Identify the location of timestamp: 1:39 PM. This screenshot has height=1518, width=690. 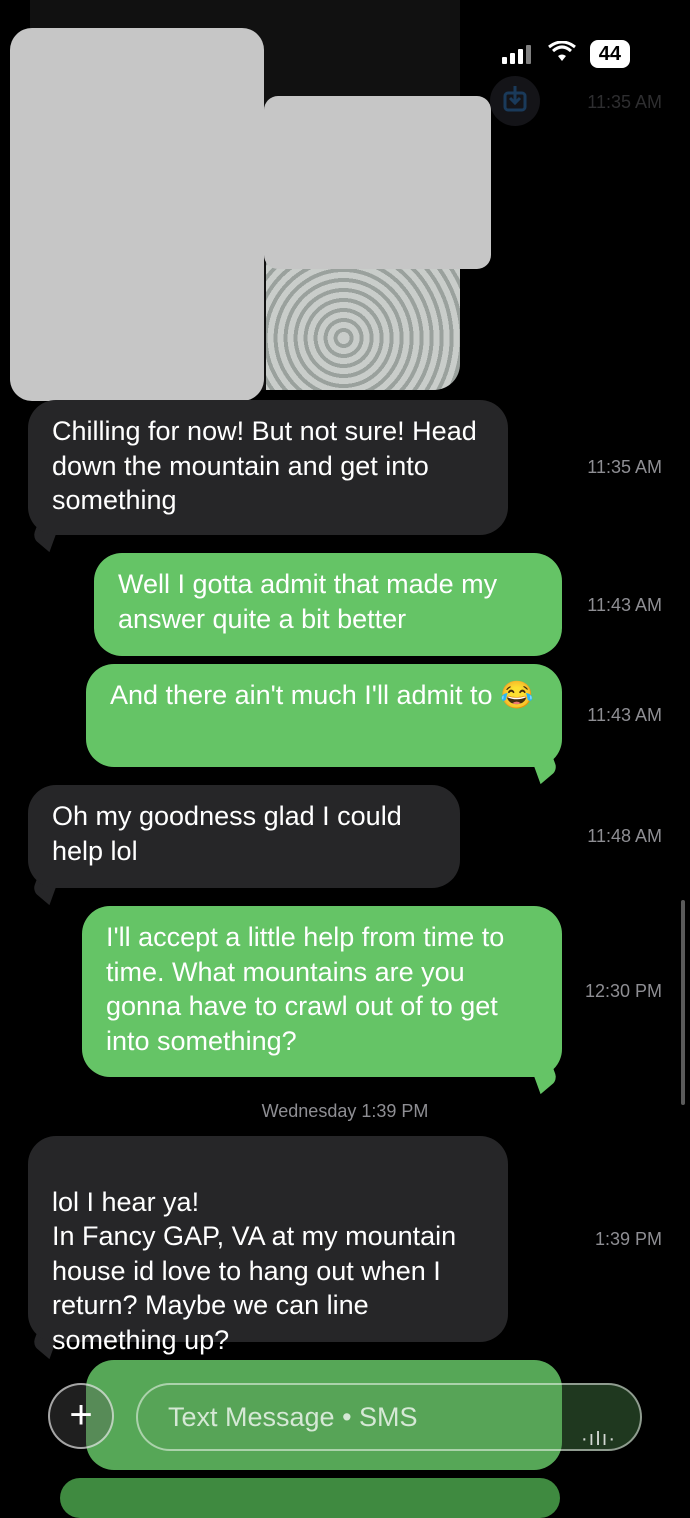
(628, 1239).